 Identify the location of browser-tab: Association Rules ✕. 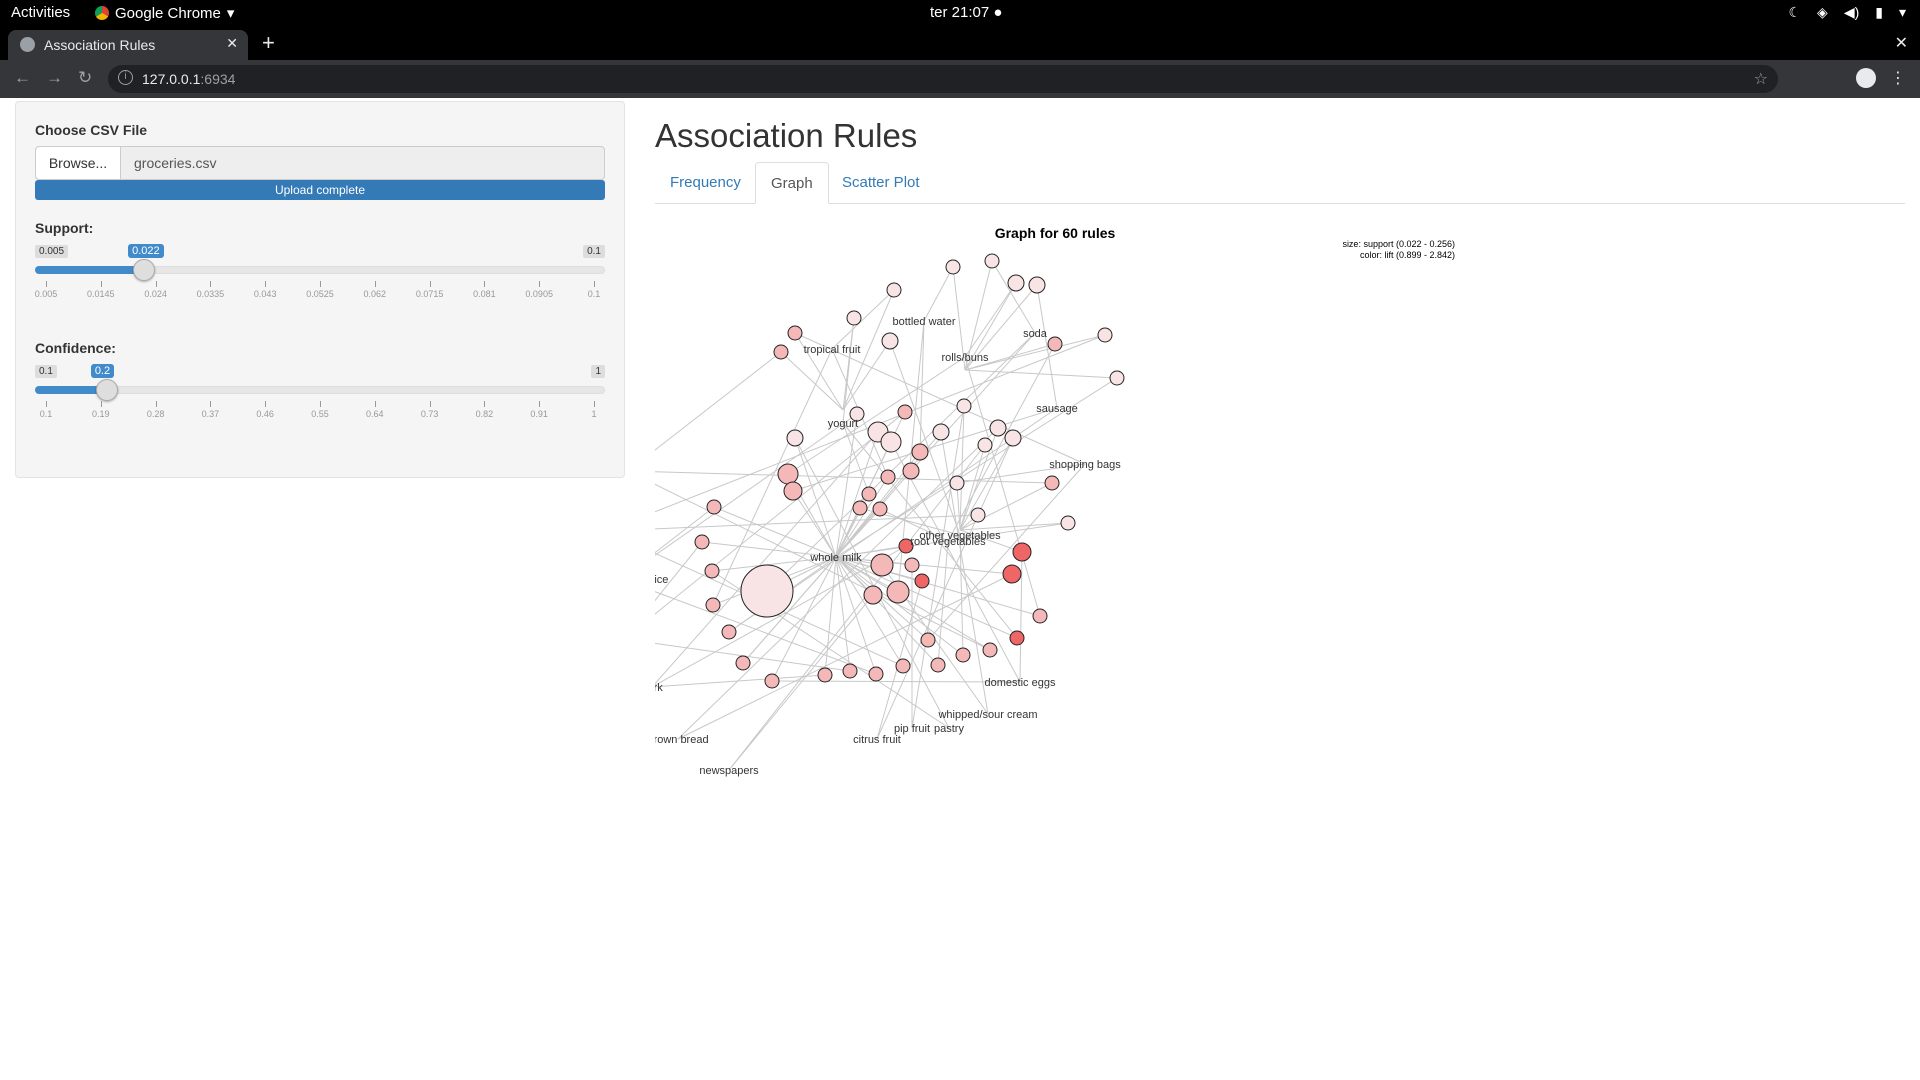
(128, 45).